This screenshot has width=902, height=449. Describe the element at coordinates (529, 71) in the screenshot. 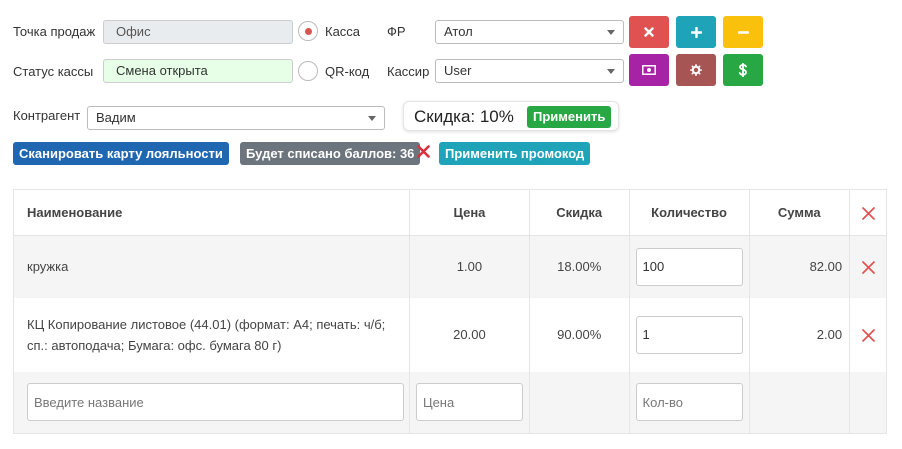

I see `cashier-select: User` at that location.